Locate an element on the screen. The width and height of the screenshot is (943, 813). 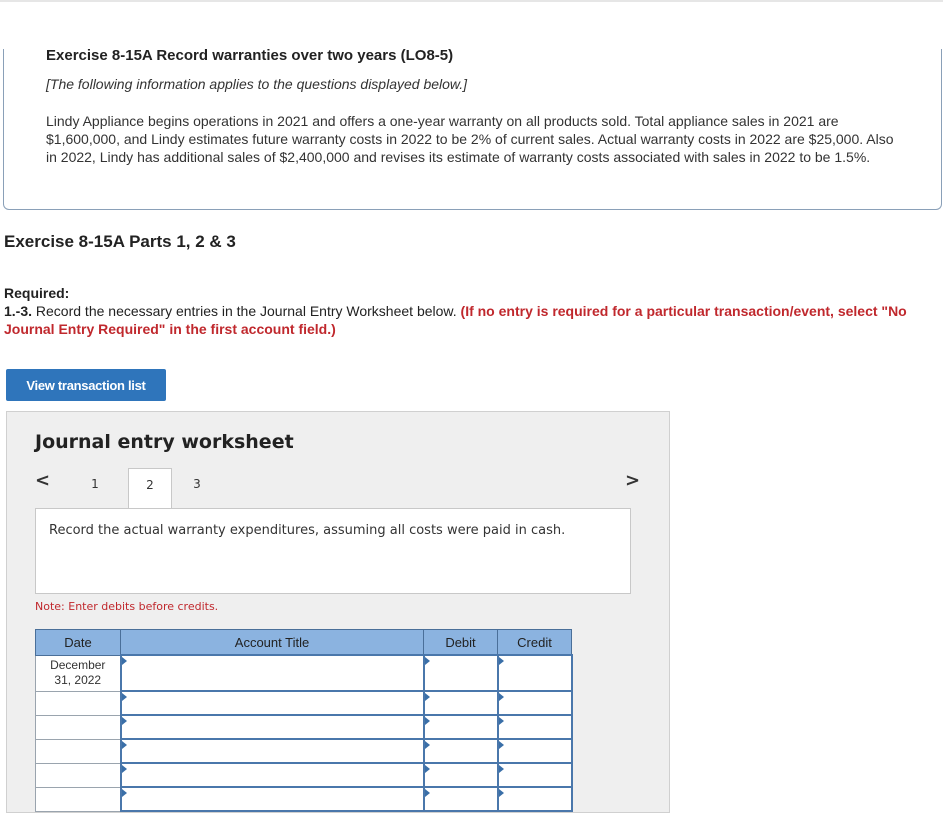
date-line-1: December is located at coordinates (78, 664).